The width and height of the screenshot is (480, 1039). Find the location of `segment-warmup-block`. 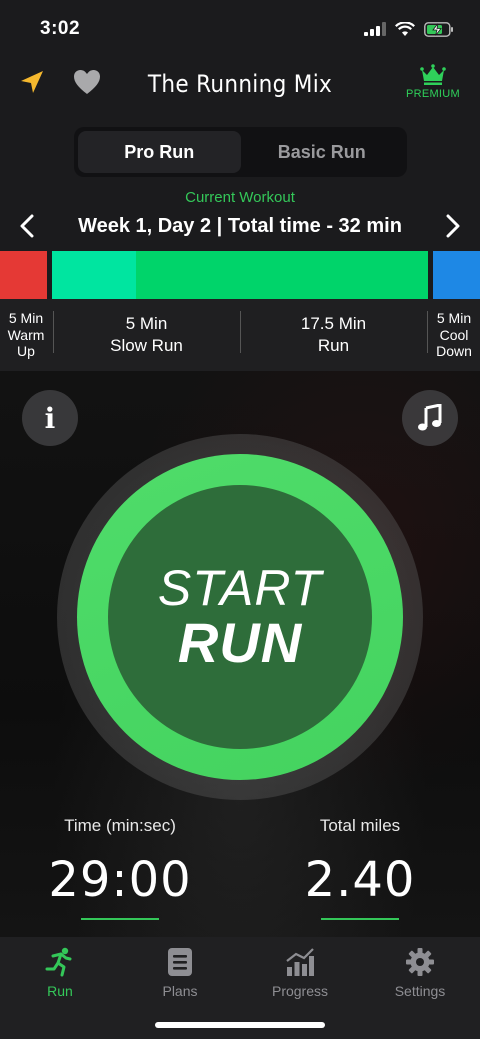

segment-warmup-block is located at coordinates (23, 275).